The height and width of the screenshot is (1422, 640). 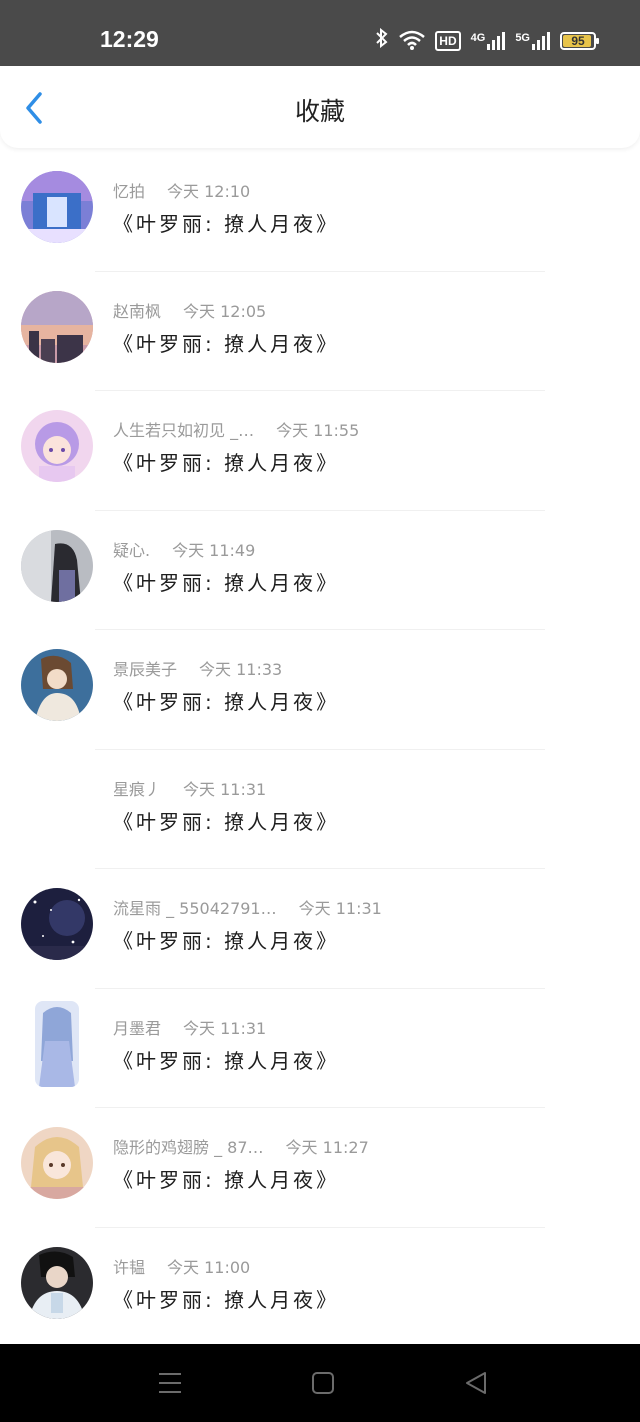 I want to click on item-user: 景辰美子, so click(x=145, y=668).